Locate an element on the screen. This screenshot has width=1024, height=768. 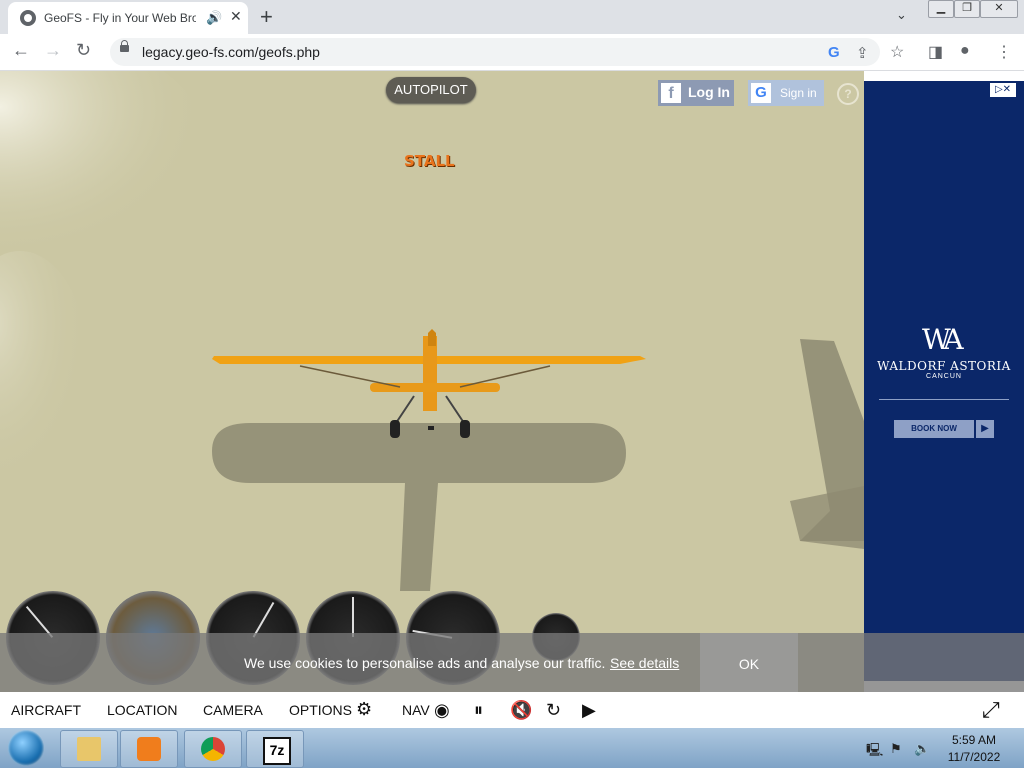
start-button is located at coordinates (26, 748).